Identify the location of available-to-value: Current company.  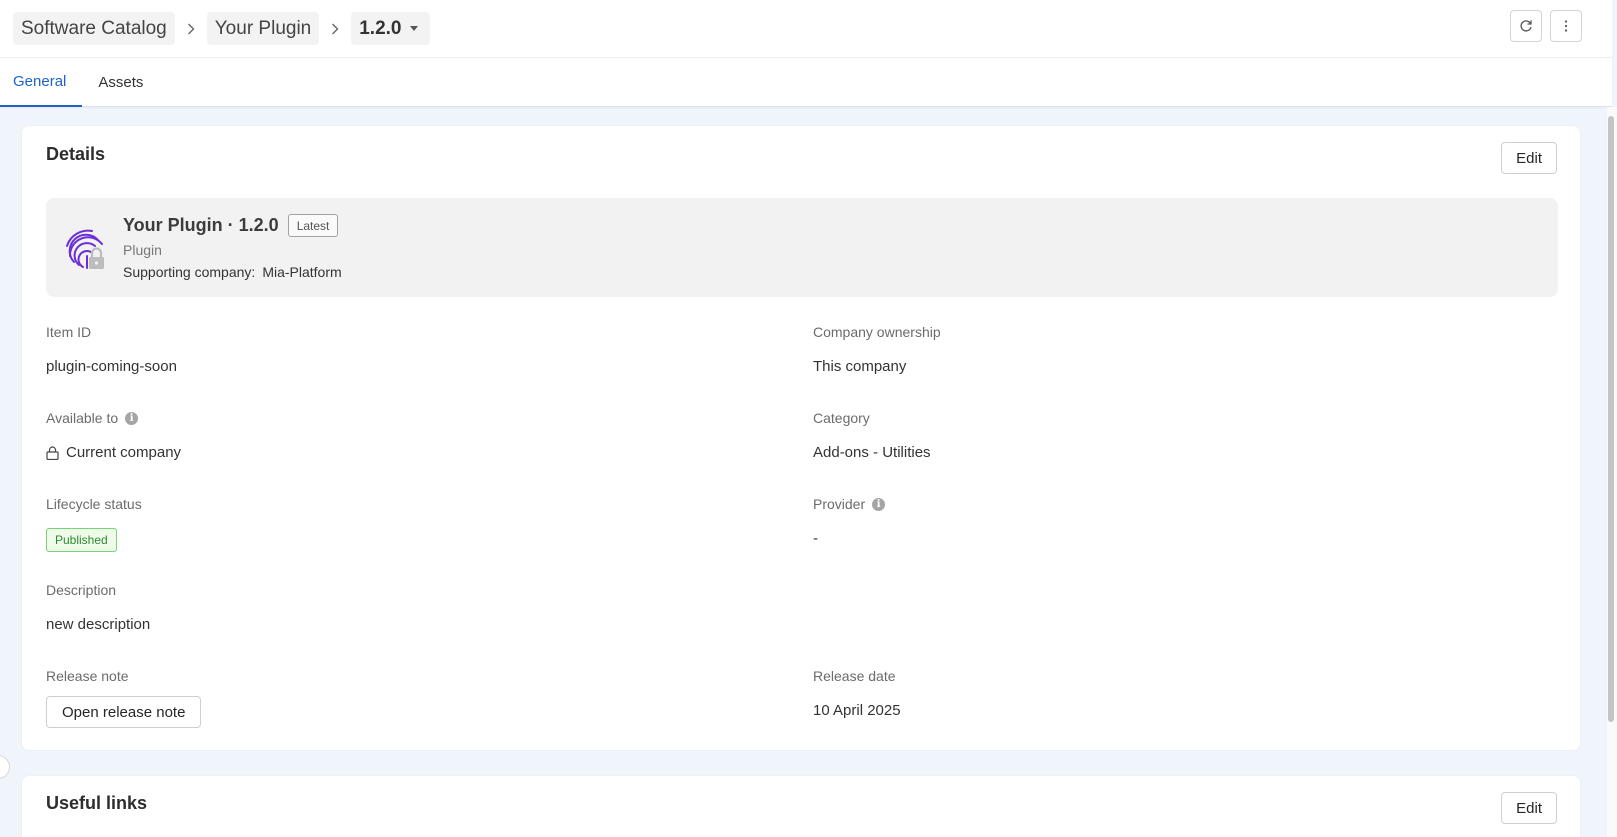
(113, 452).